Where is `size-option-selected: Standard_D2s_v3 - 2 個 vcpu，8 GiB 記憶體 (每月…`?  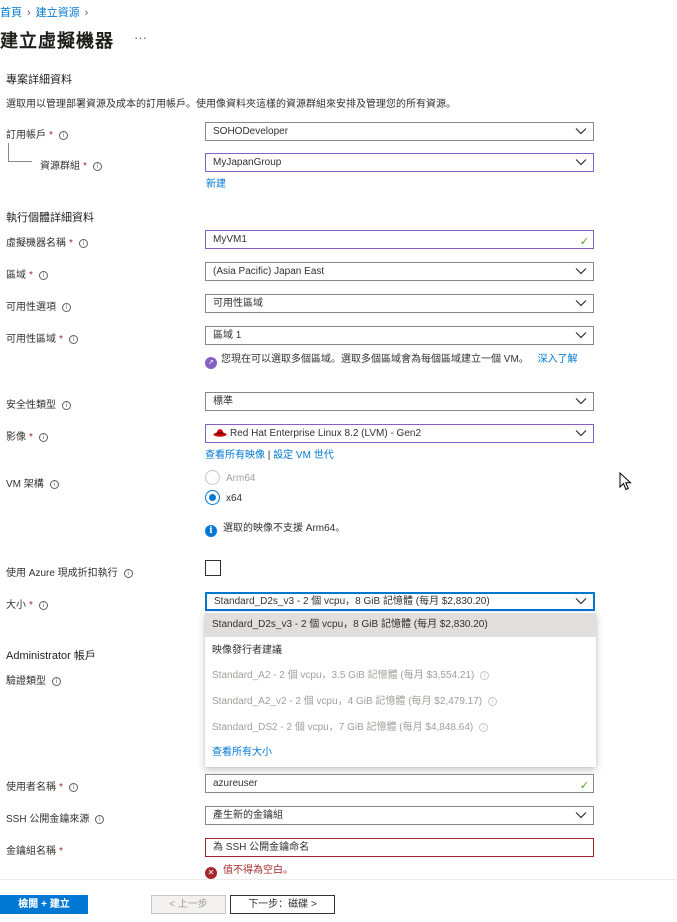 size-option-selected: Standard_D2s_v3 - 2 個 vcpu，8 GiB 記憶體 (每月… is located at coordinates (400, 625).